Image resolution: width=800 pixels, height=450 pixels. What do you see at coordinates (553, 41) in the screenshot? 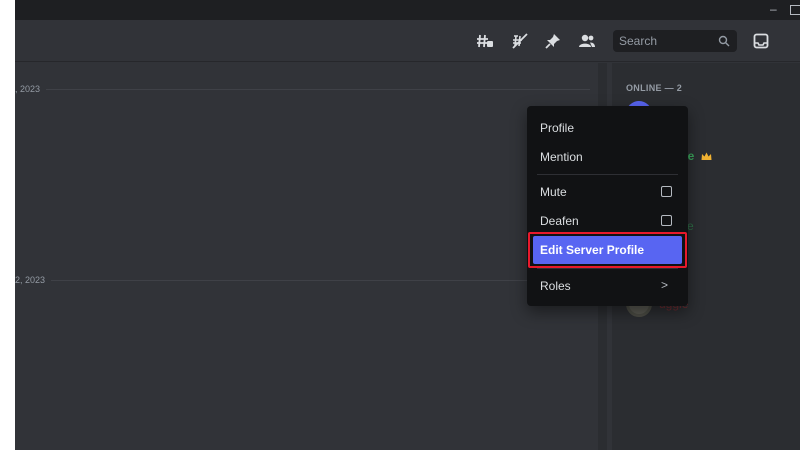
I see `pin-icon` at bounding box center [553, 41].